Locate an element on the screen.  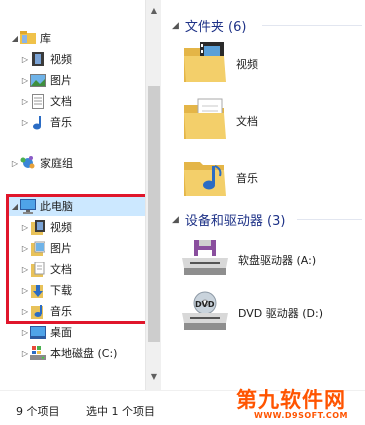
music-folder-icon is located at coordinates (206, 177).